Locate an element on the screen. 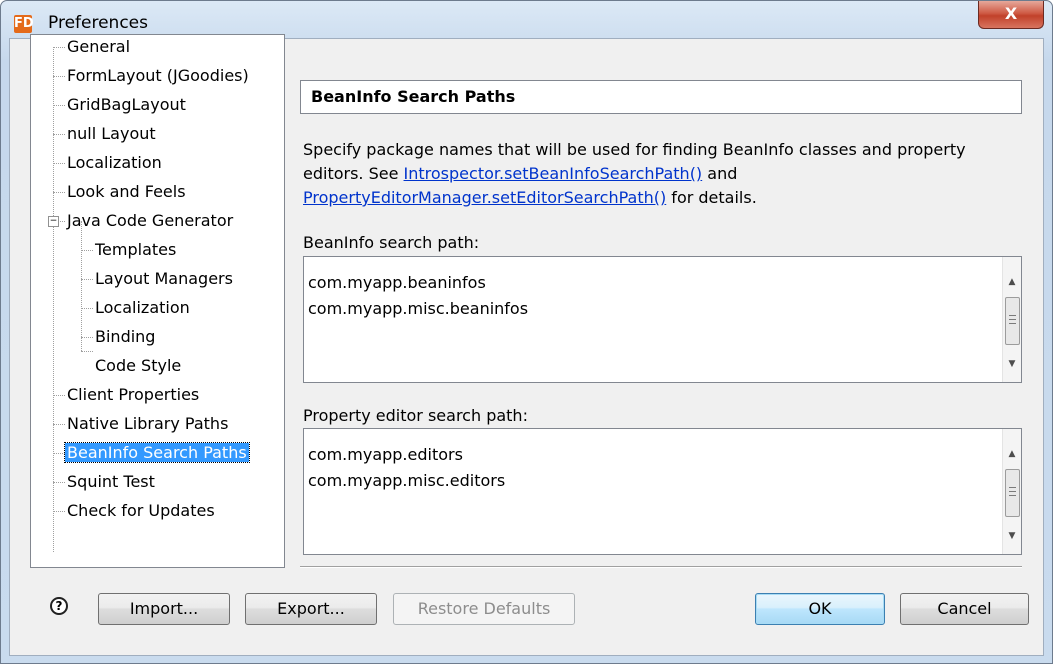 The width and height of the screenshot is (1053, 664). tree-item-beaninfo-search-paths: BeanInfo Search Paths is located at coordinates (157, 453).